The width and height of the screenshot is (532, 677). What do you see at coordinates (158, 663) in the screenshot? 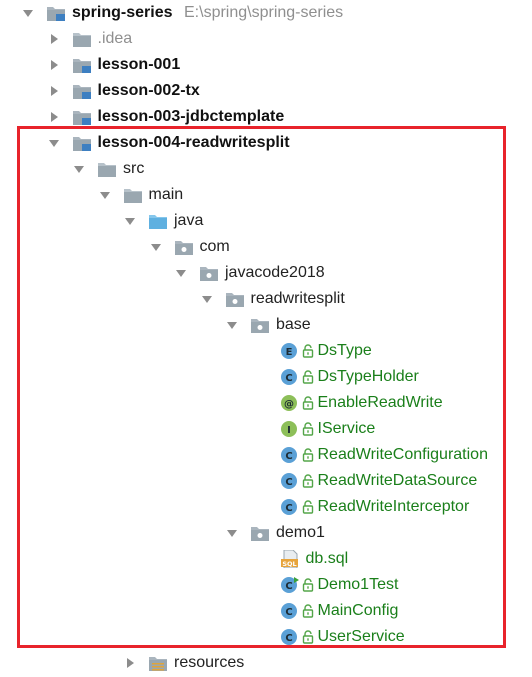
I see `resources-folder-icon` at bounding box center [158, 663].